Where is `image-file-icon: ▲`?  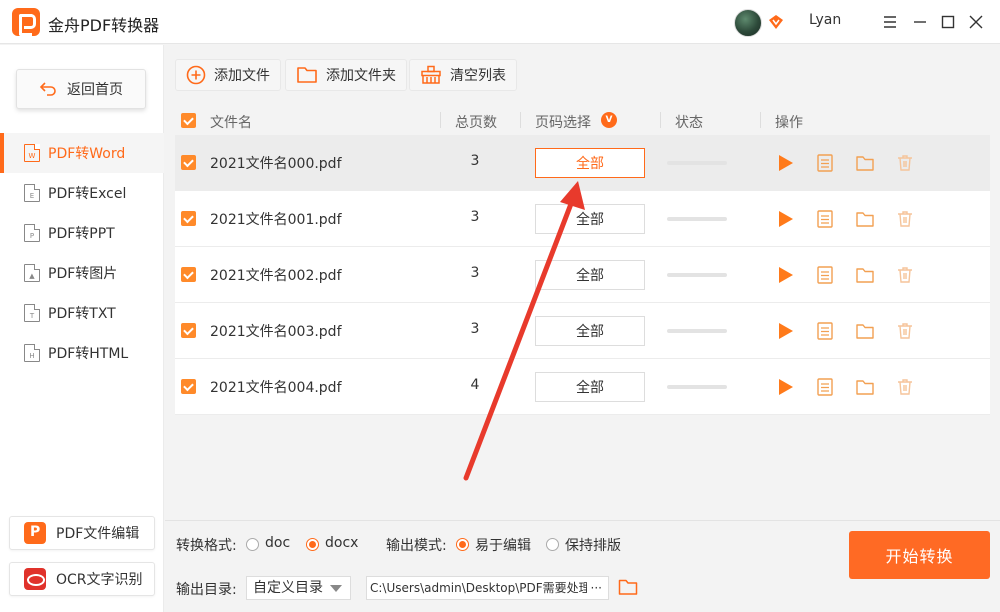 image-file-icon: ▲ is located at coordinates (32, 273).